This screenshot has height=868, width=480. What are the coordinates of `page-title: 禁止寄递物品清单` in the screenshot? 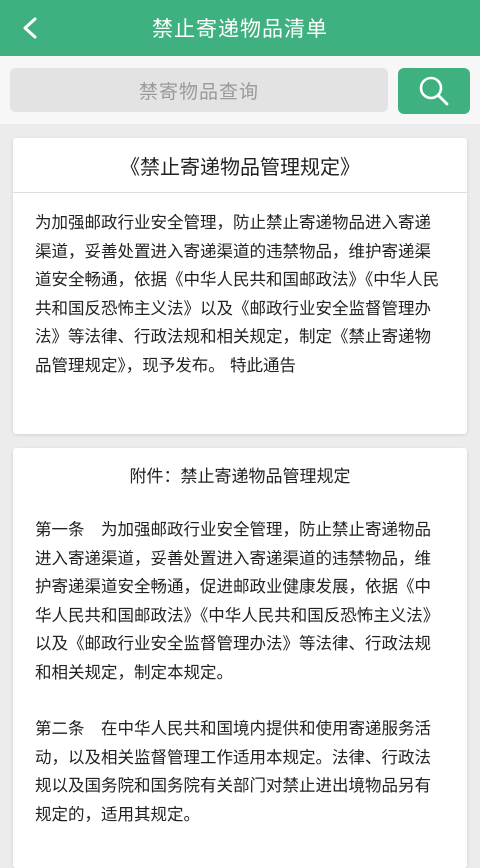 It's located at (240, 29).